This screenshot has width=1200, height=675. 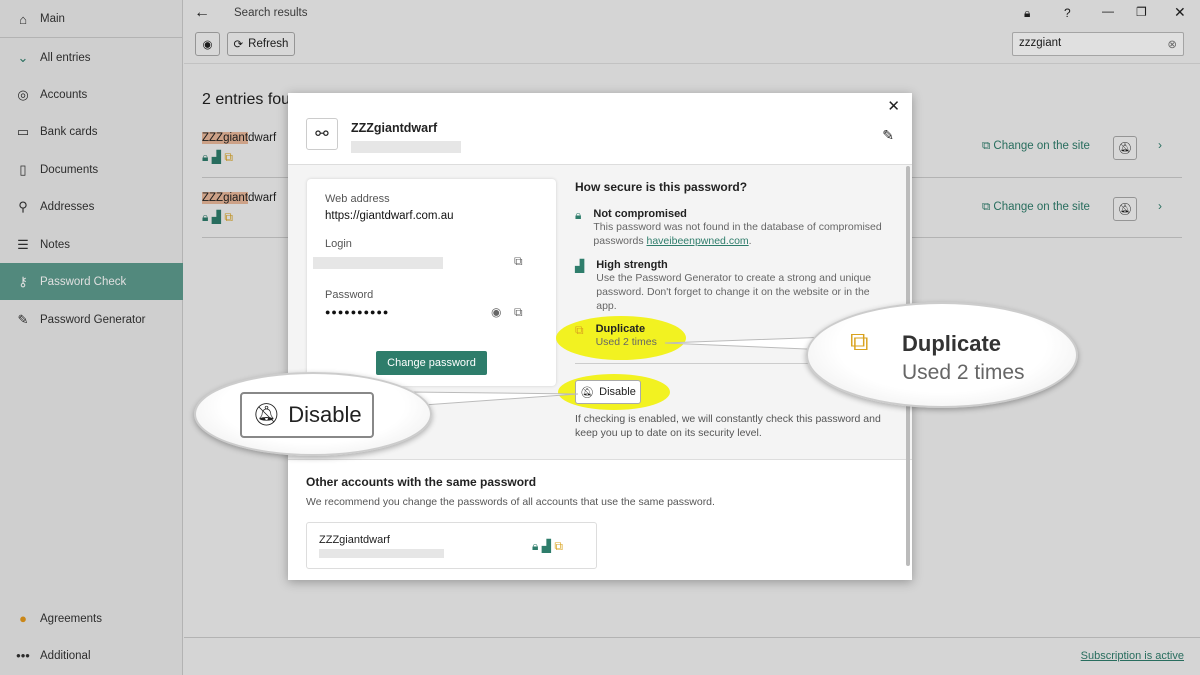 I want to click on duplicate-callout: ⧉ Duplicate Used 2 times, so click(x=942, y=355).